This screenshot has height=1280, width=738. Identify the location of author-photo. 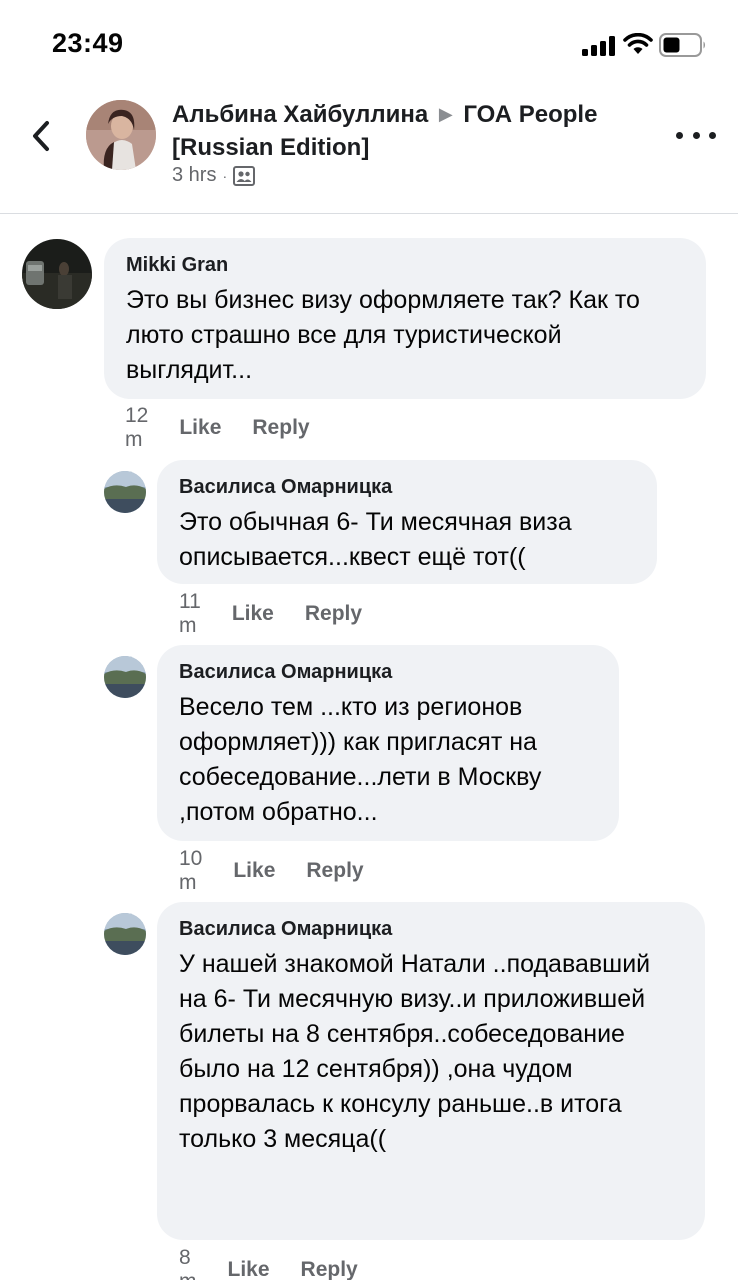
(121, 135).